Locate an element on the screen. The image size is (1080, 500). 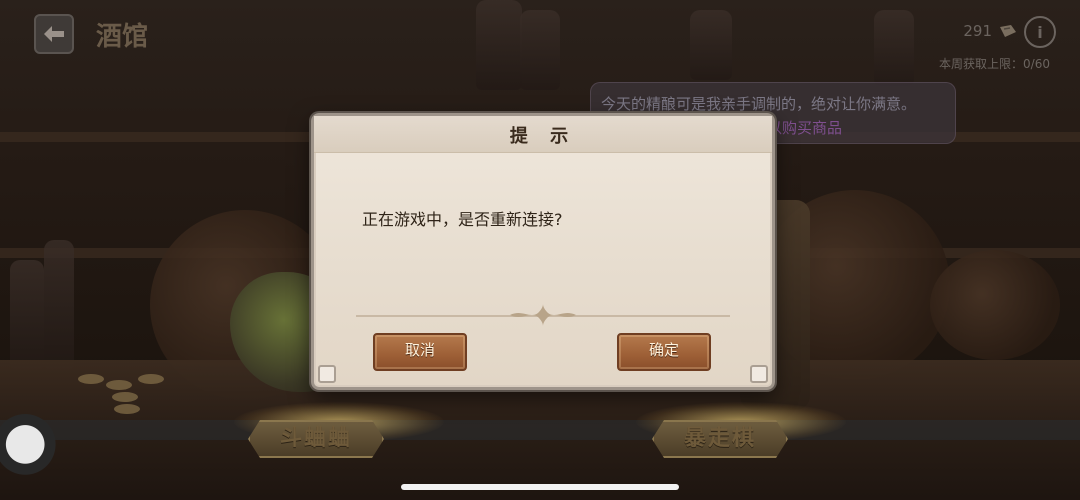
mode-button-right: 暴走棋 is located at coordinates (720, 439).